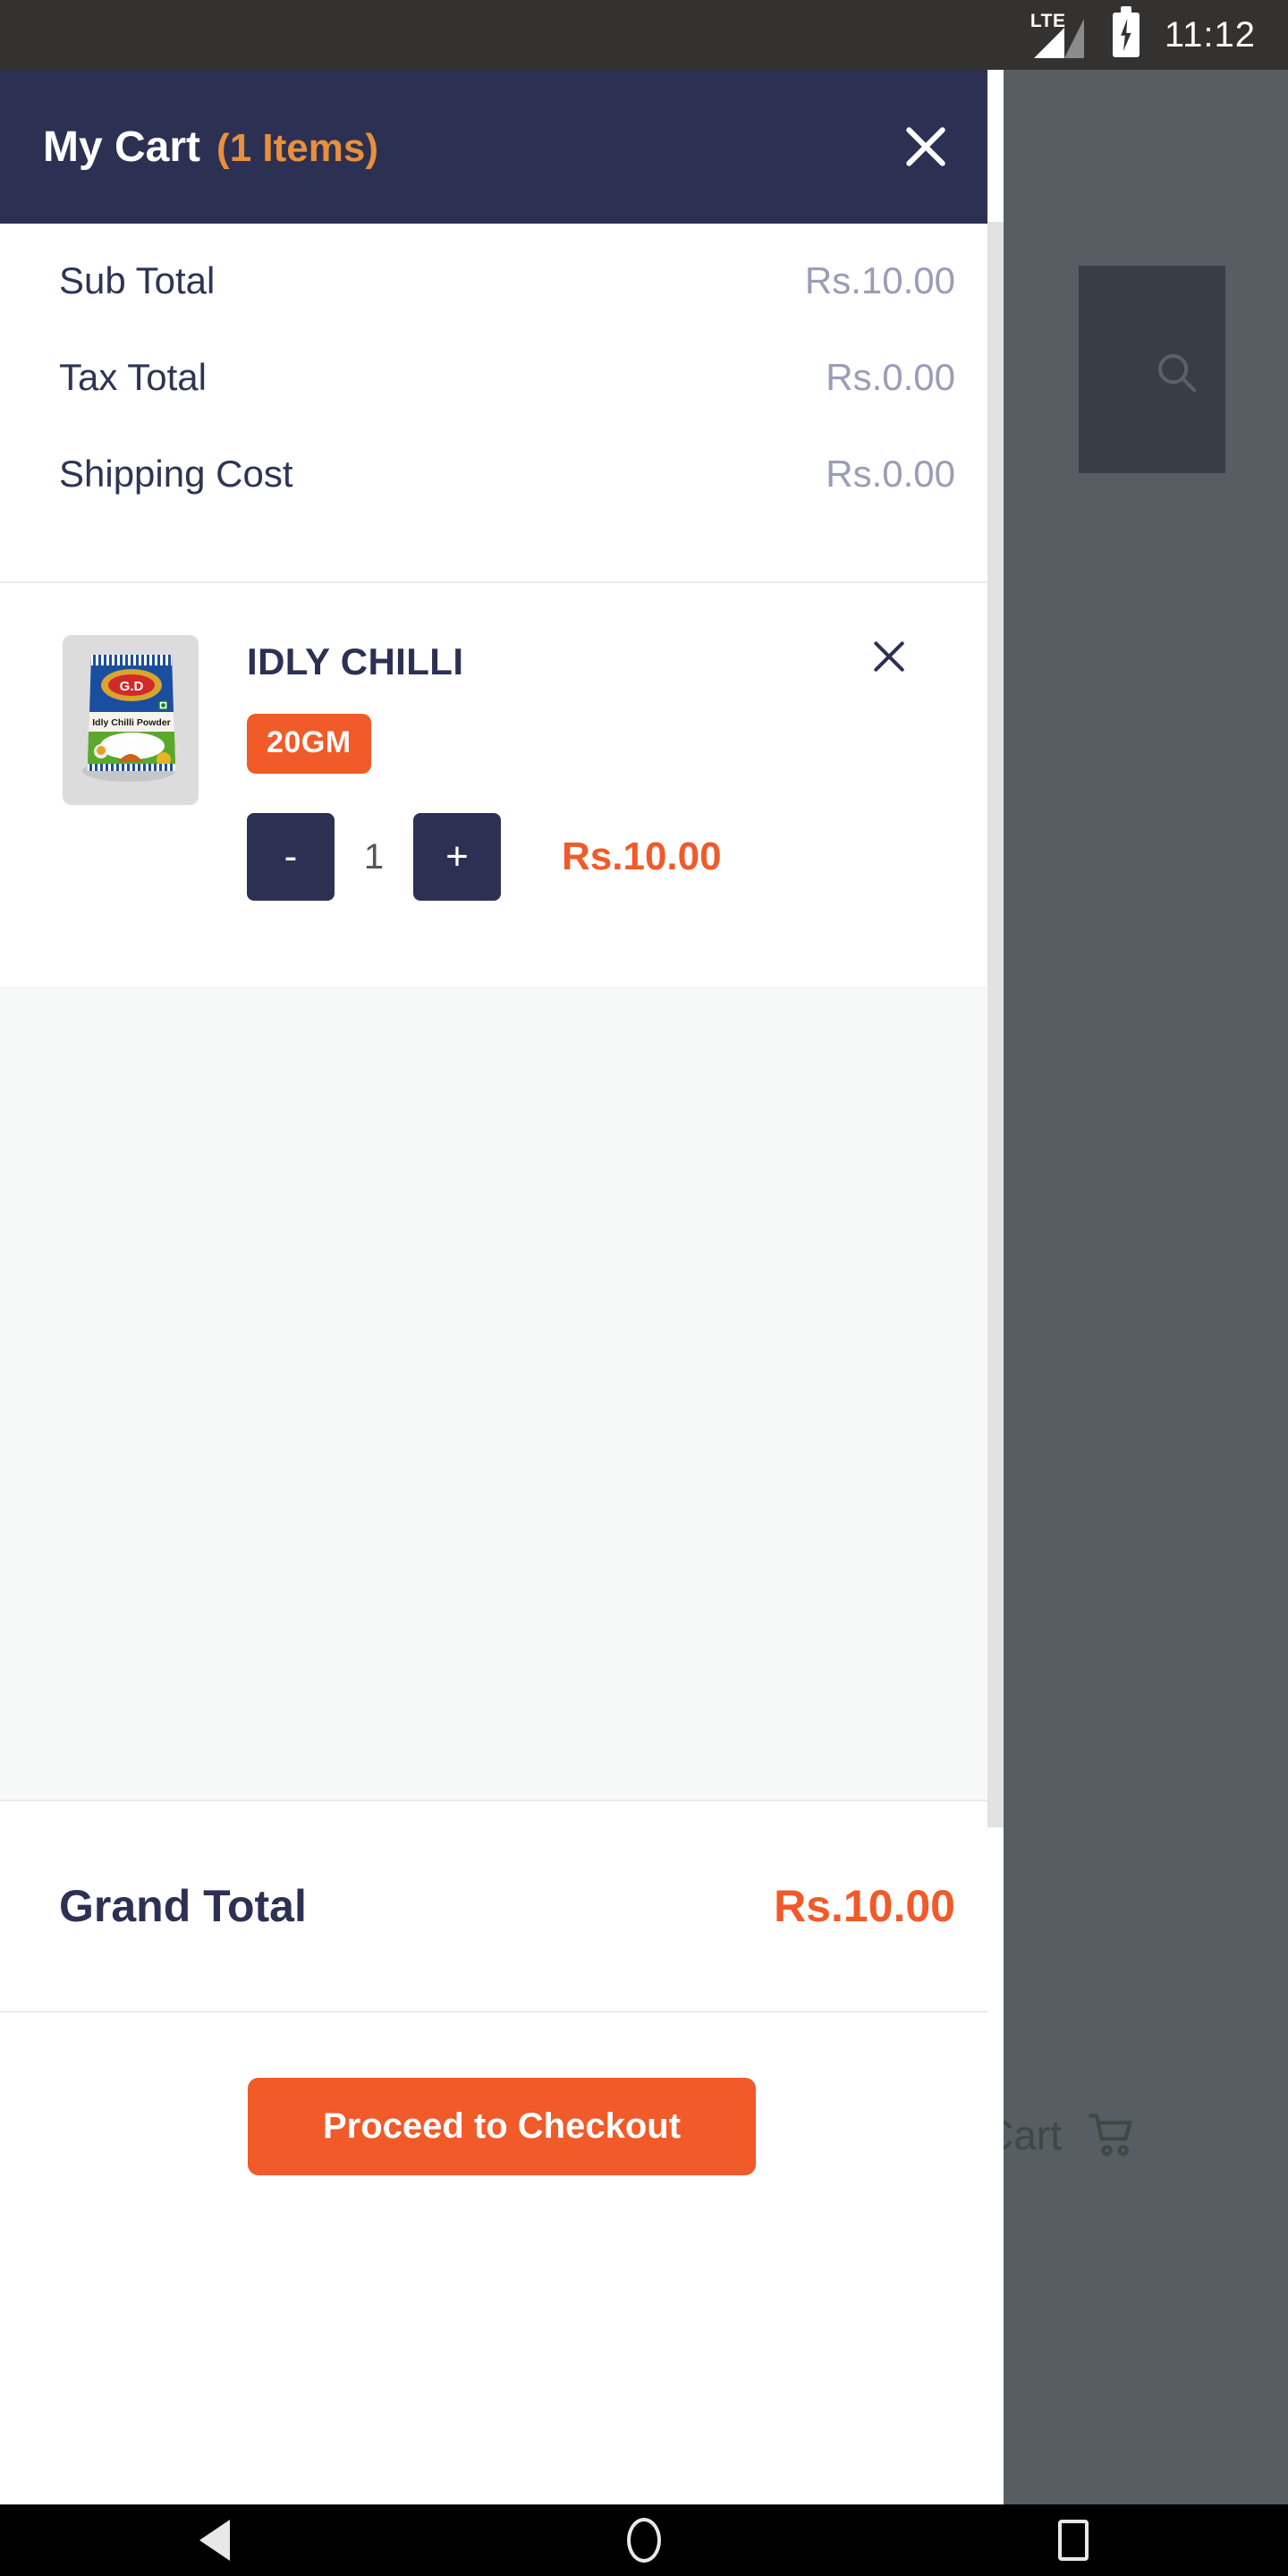 The width and height of the screenshot is (1288, 2576). What do you see at coordinates (355, 661) in the screenshot?
I see `cart-item-name: IDLY CHILLI` at bounding box center [355, 661].